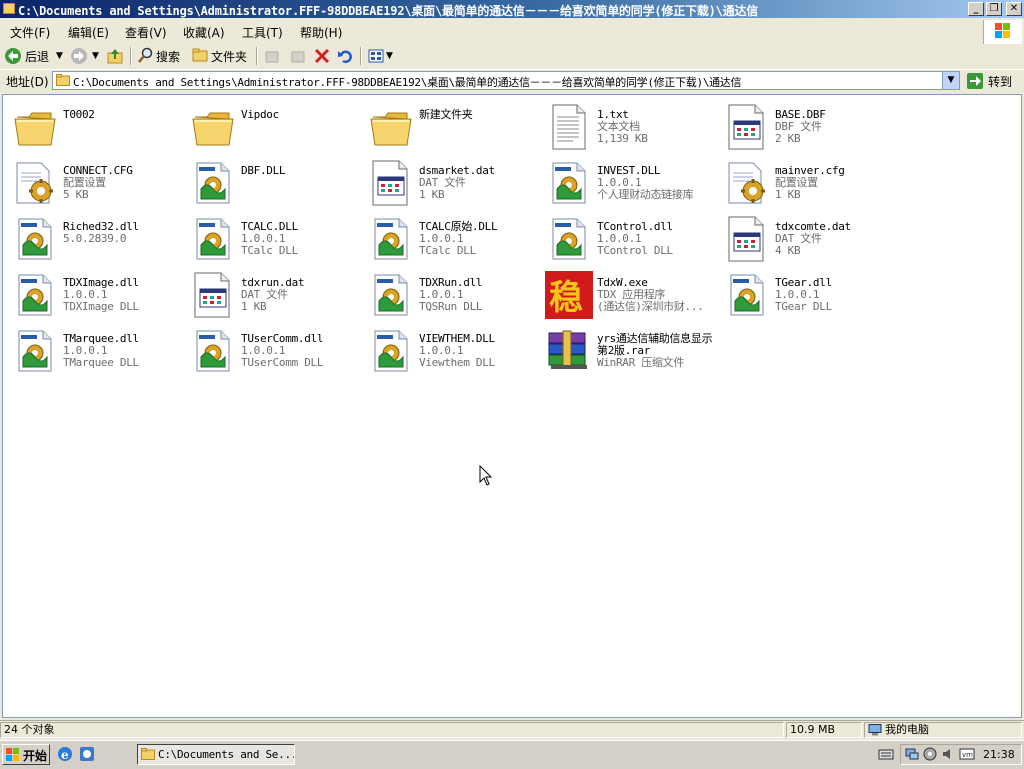 This screenshot has width=1024, height=769. I want to click on folders-icon, so click(200, 55).